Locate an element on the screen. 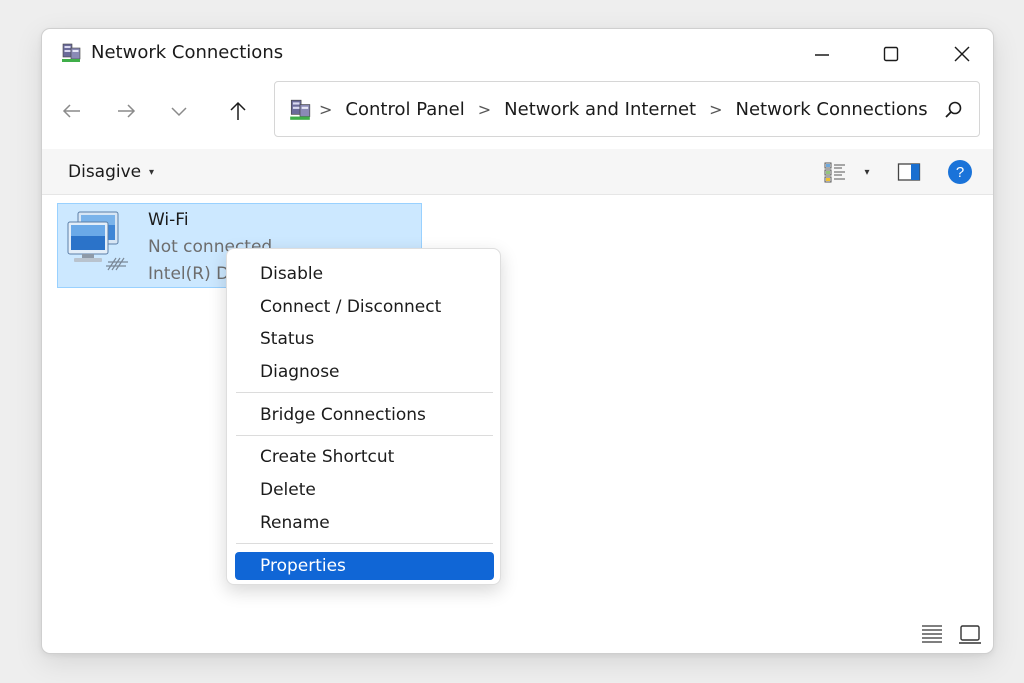  arrow-up-icon is located at coordinates (238, 110).